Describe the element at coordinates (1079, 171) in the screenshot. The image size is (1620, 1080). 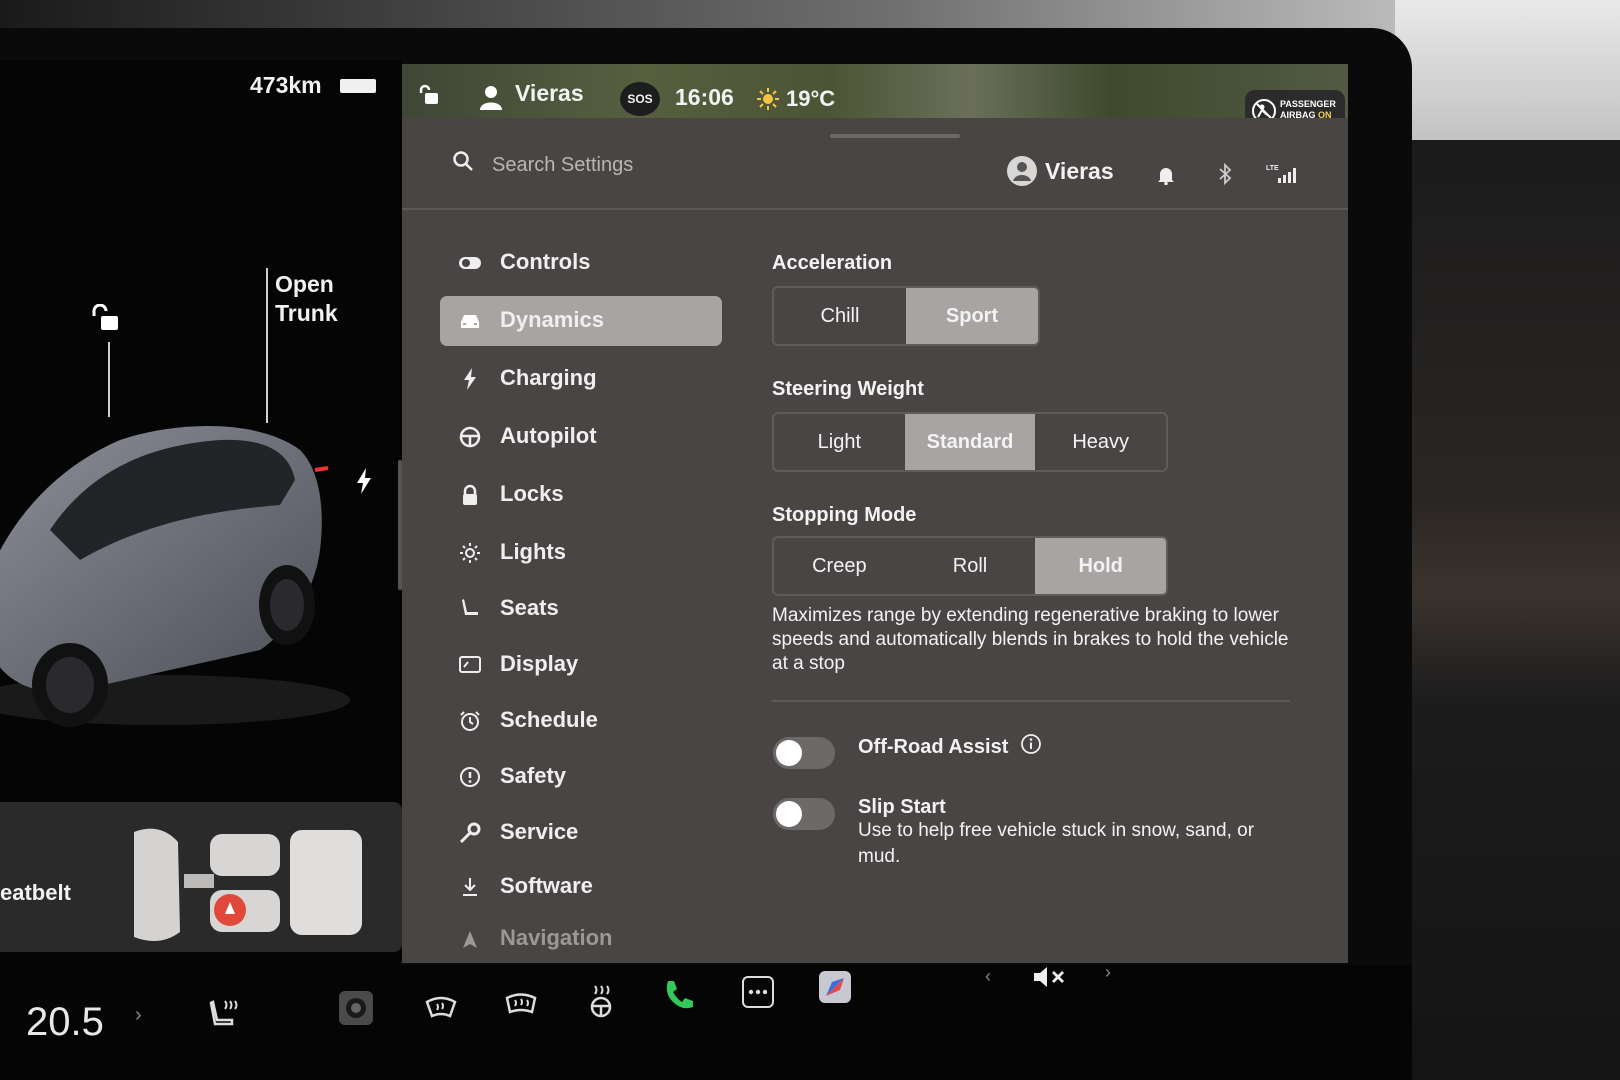
I see `driver-profile-button: Vieras` at that location.